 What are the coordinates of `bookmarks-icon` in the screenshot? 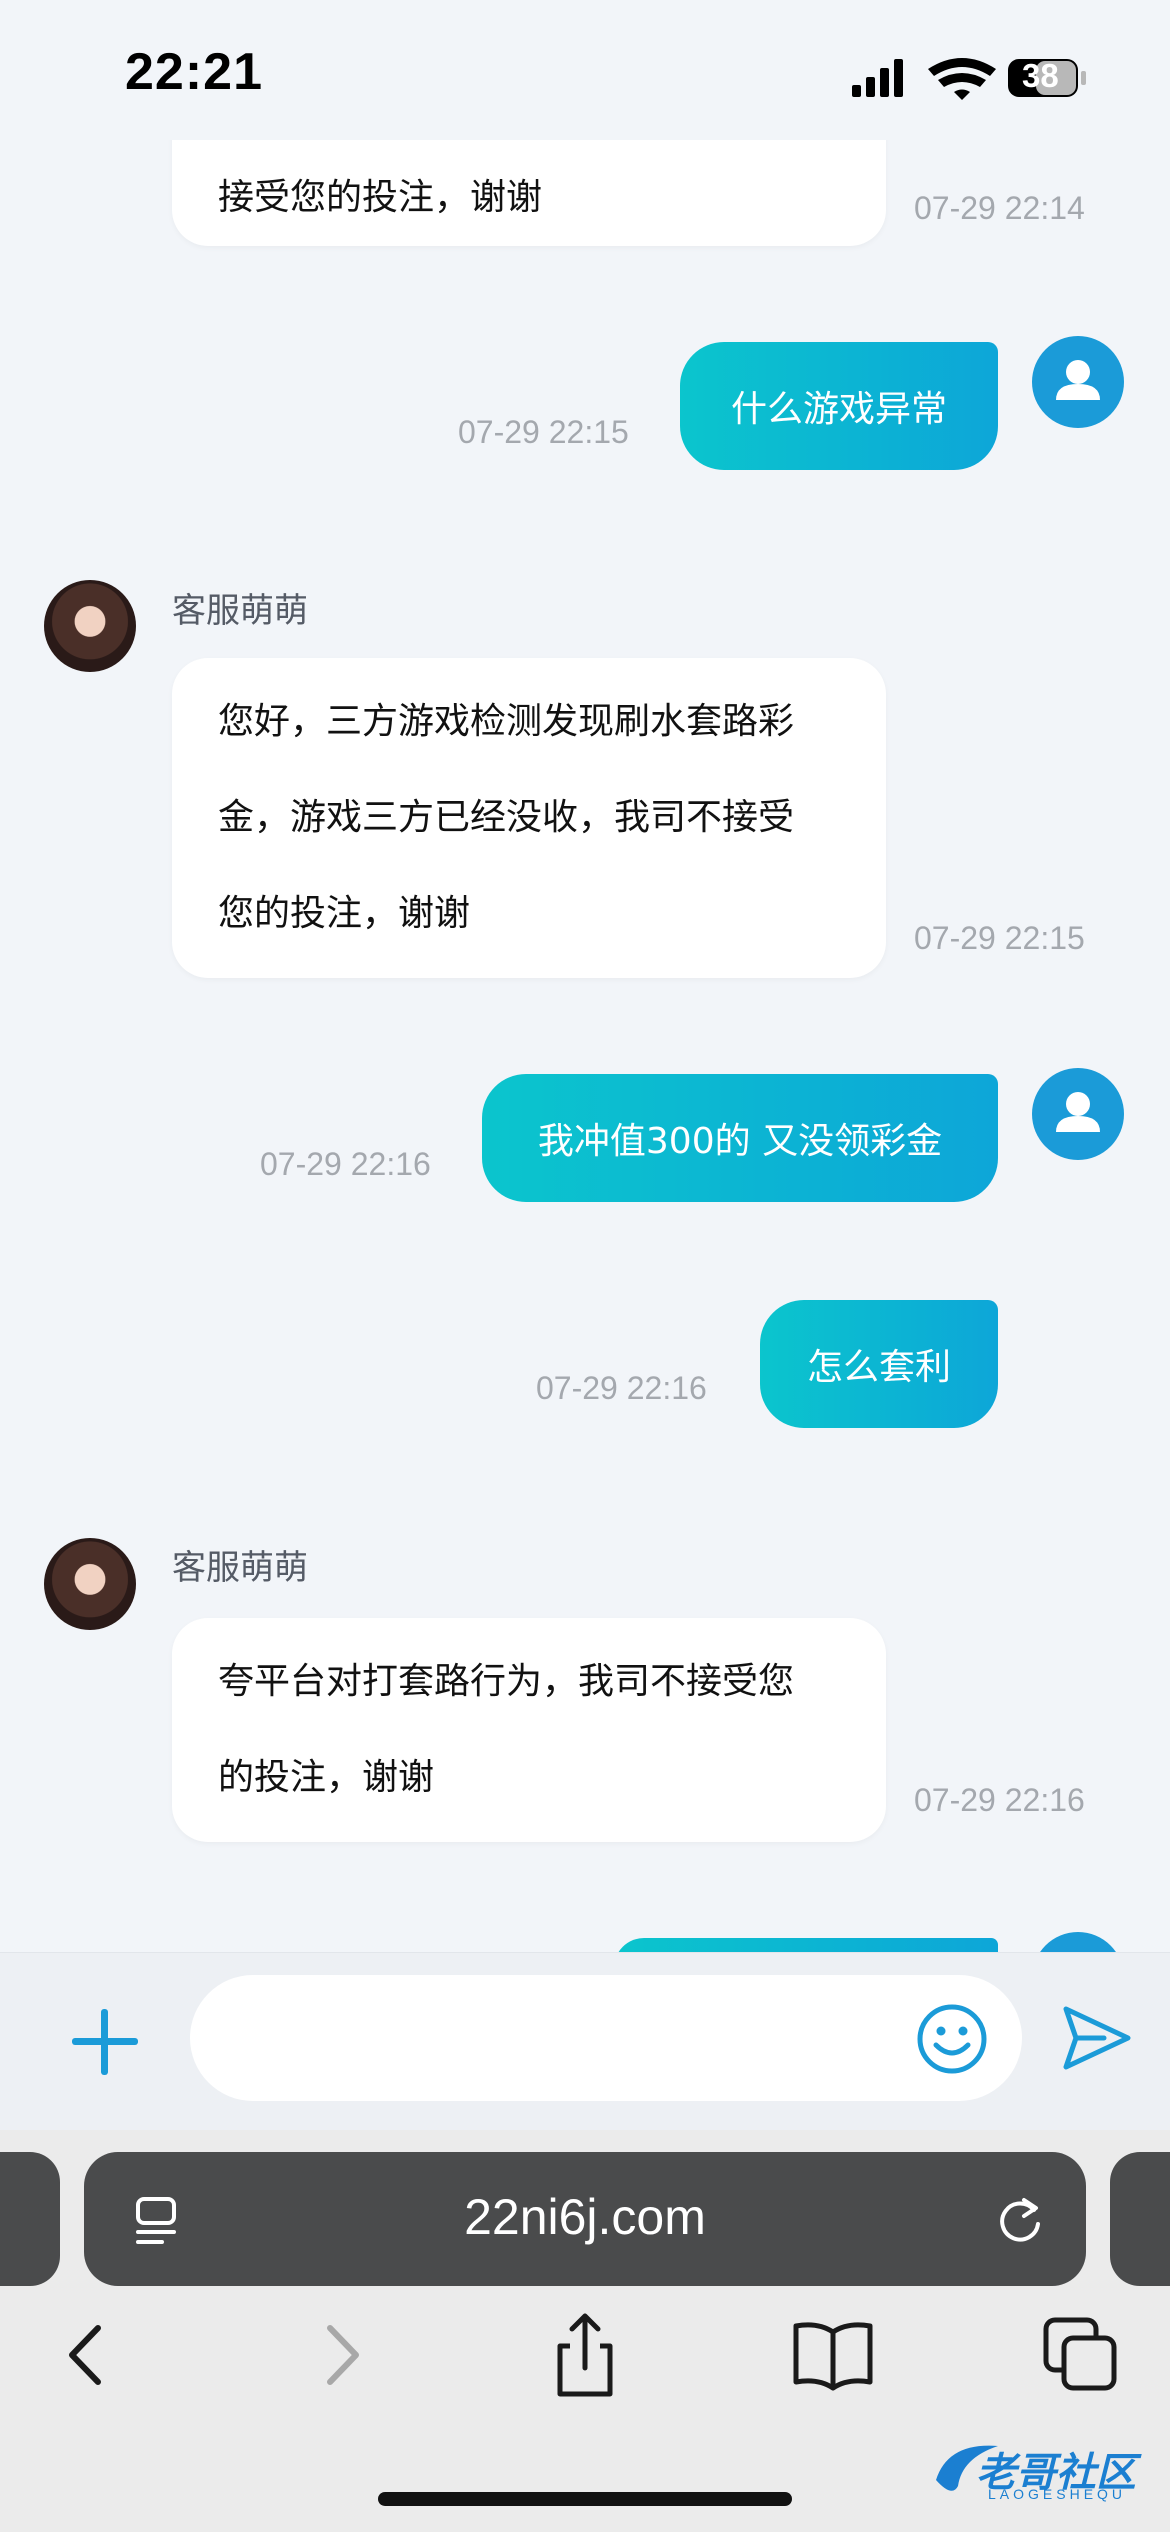 It's located at (833, 2356).